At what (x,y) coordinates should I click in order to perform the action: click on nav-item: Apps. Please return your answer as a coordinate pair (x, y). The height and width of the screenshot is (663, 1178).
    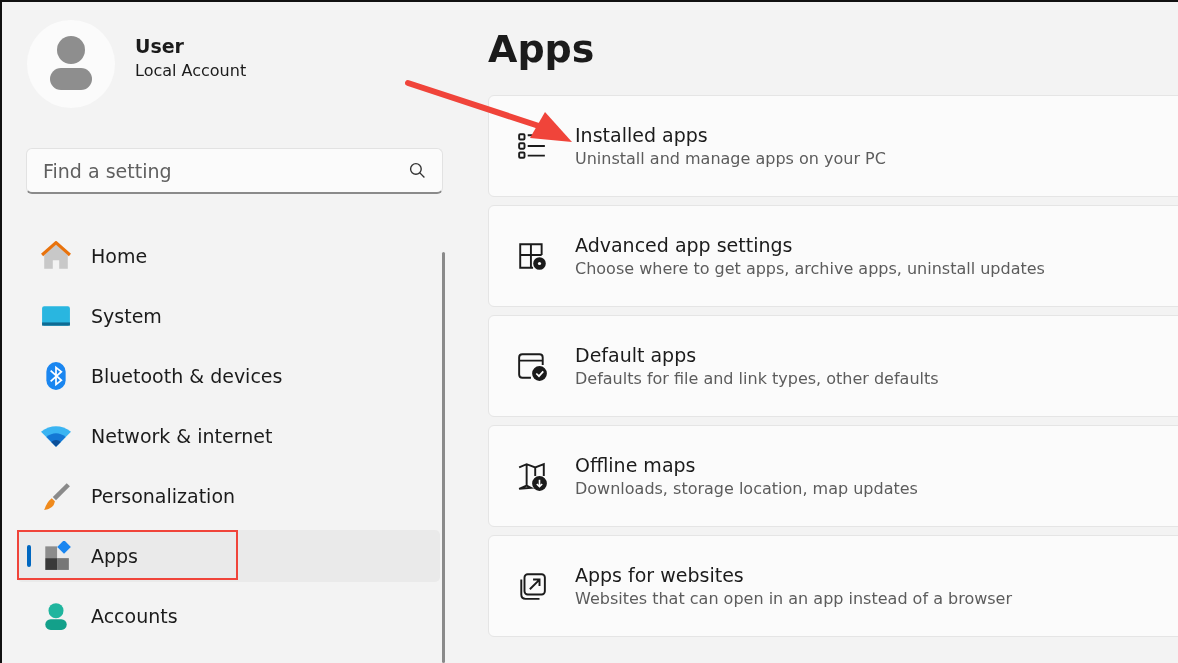
    Looking at the image, I should click on (228, 556).